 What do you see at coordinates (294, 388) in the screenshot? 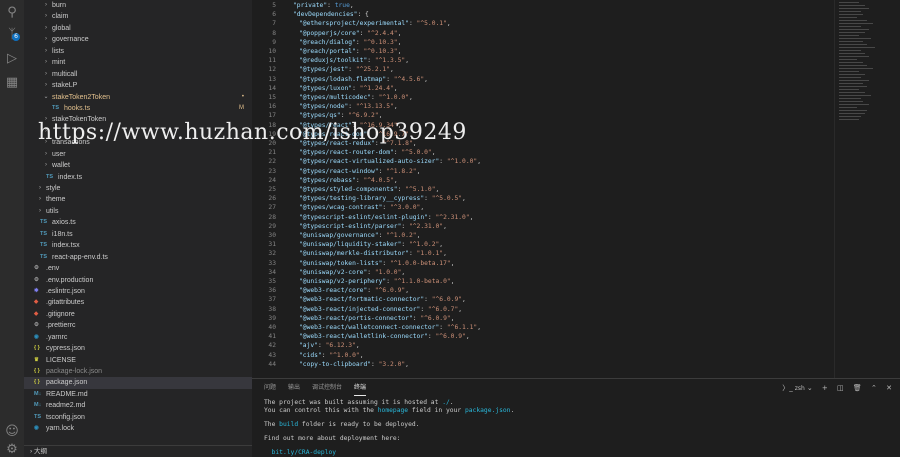
I see `tab-output: 输出` at bounding box center [294, 388].